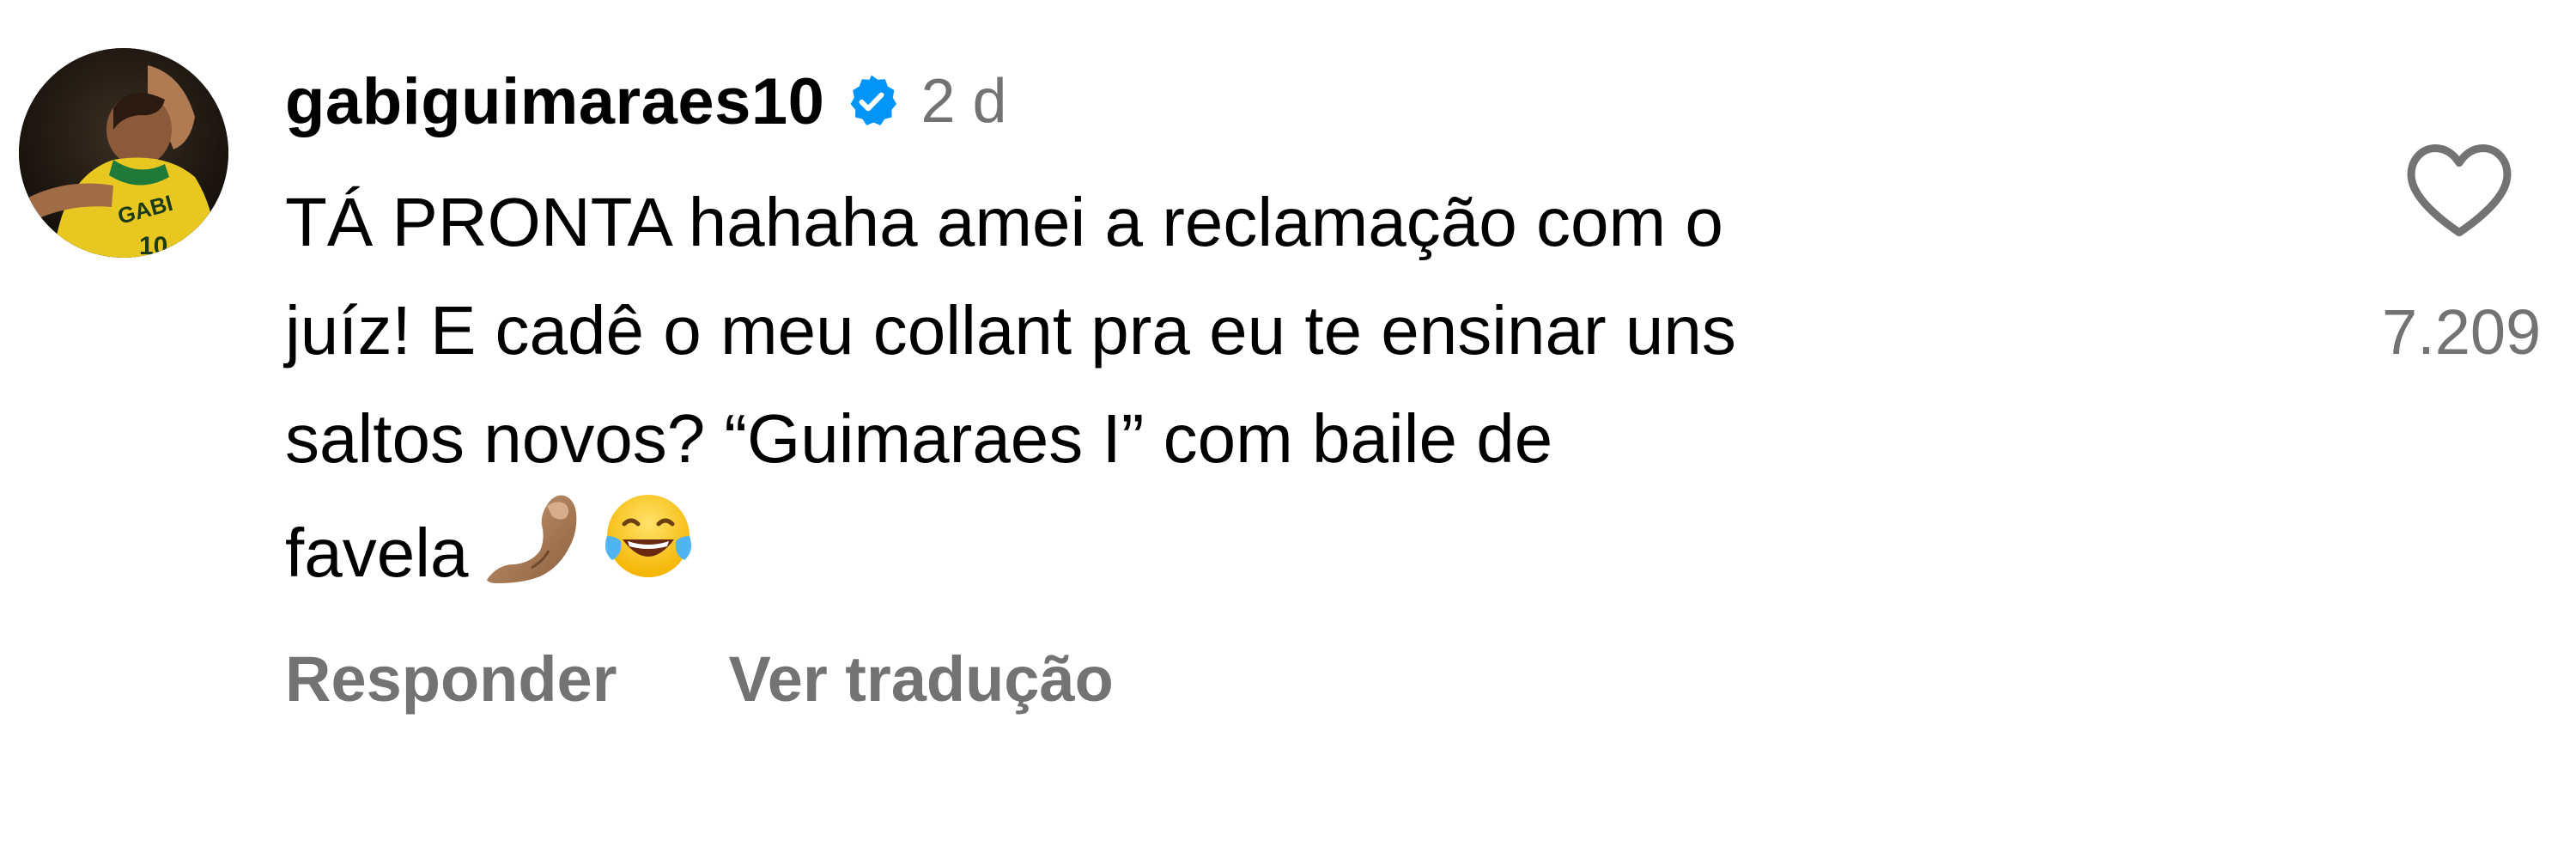 The height and width of the screenshot is (859, 2576). What do you see at coordinates (451, 679) in the screenshot?
I see `reply-button: Responder` at bounding box center [451, 679].